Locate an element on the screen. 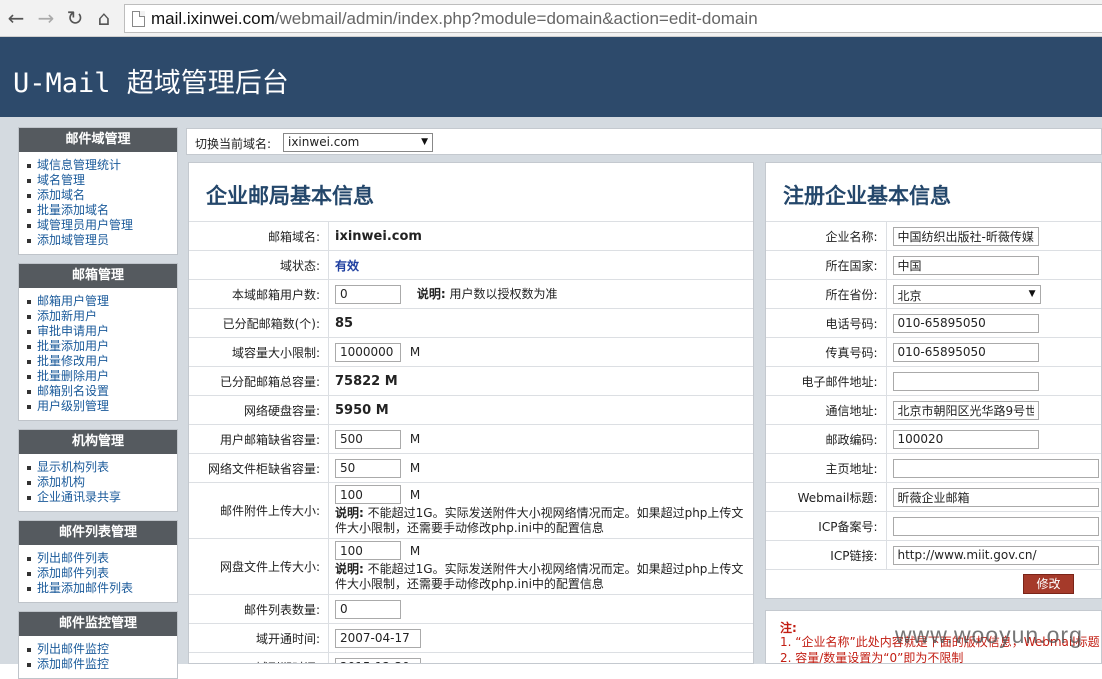 Image resolution: width=1102 pixels, height=679 pixels. user-count-input is located at coordinates (368, 294).